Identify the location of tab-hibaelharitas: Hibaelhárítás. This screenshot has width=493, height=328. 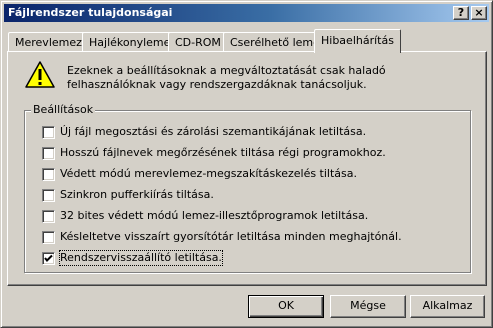
(357, 41).